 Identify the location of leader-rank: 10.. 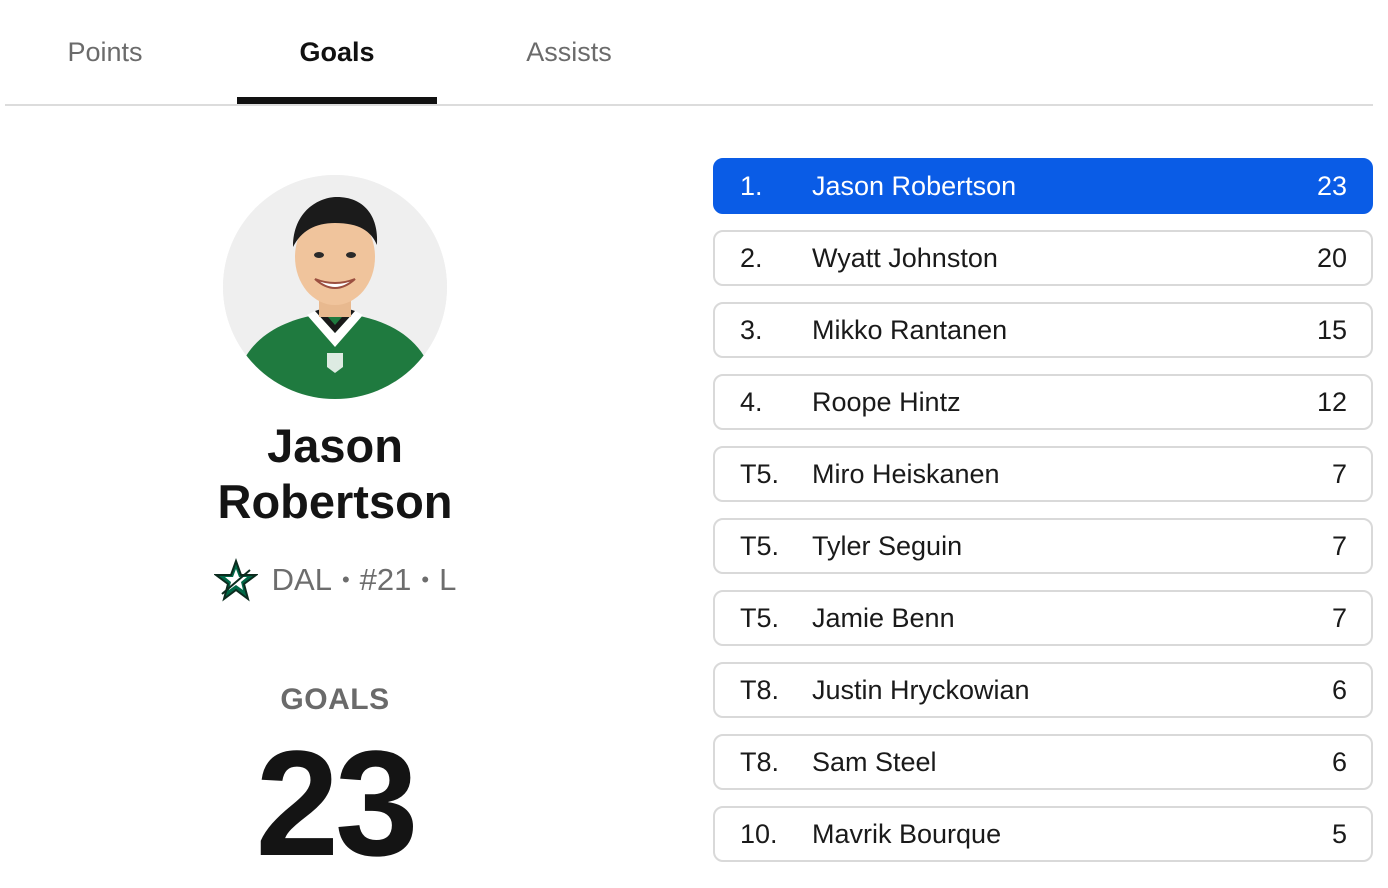
(759, 834).